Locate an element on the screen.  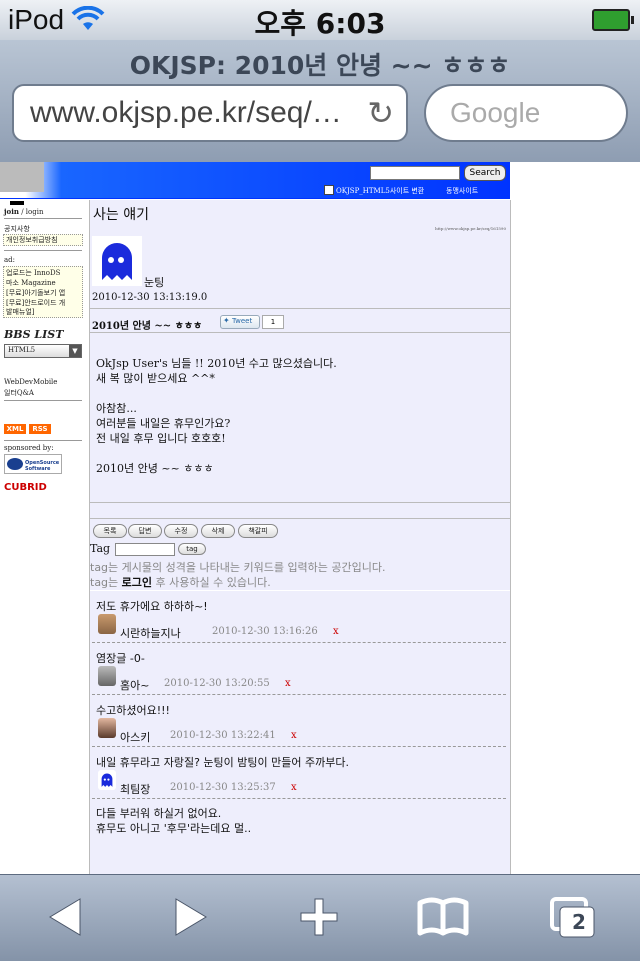
tag-input is located at coordinates (145, 549).